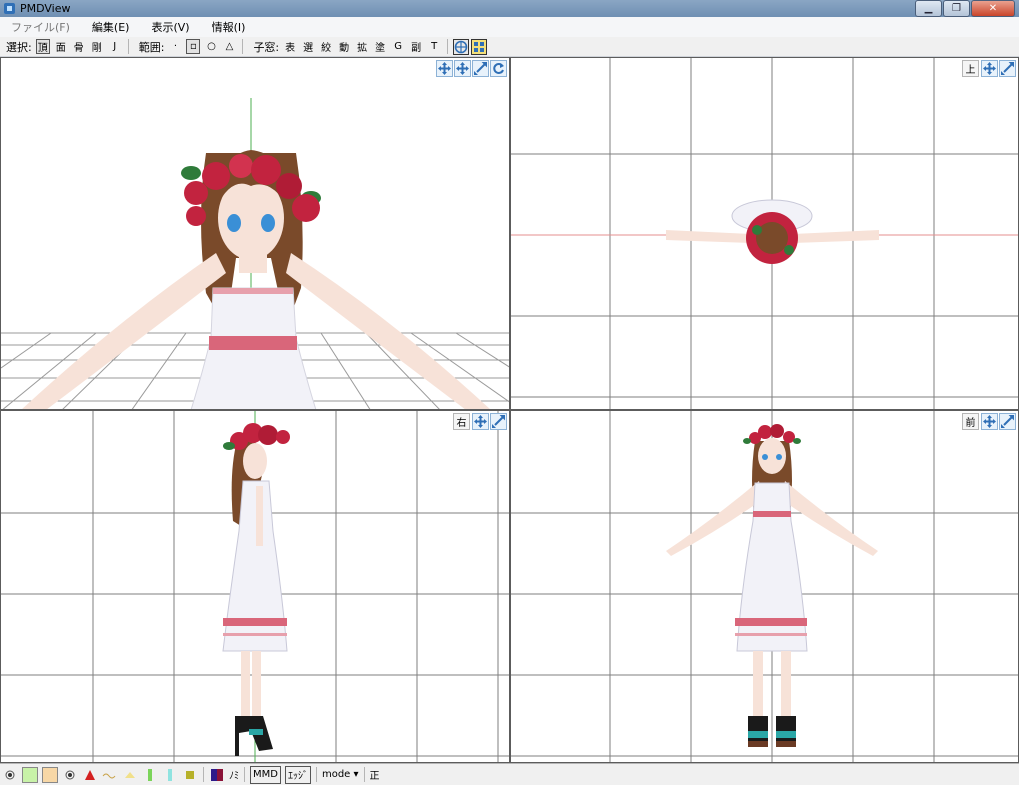  What do you see at coordinates (970, 421) in the screenshot?
I see `view-front-label: 前` at bounding box center [970, 421].